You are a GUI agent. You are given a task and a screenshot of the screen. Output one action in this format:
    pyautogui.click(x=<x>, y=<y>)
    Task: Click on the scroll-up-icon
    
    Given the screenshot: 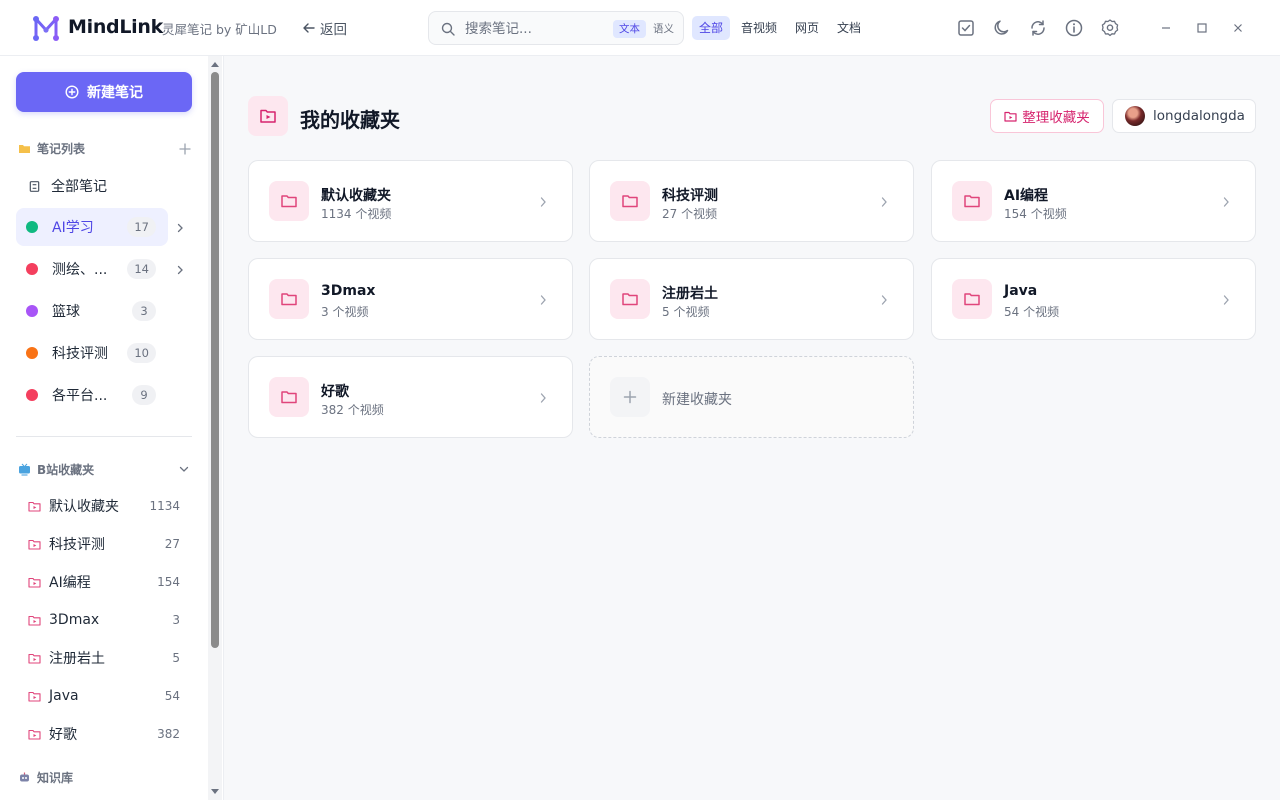 What is the action you would take?
    pyautogui.click(x=215, y=64)
    